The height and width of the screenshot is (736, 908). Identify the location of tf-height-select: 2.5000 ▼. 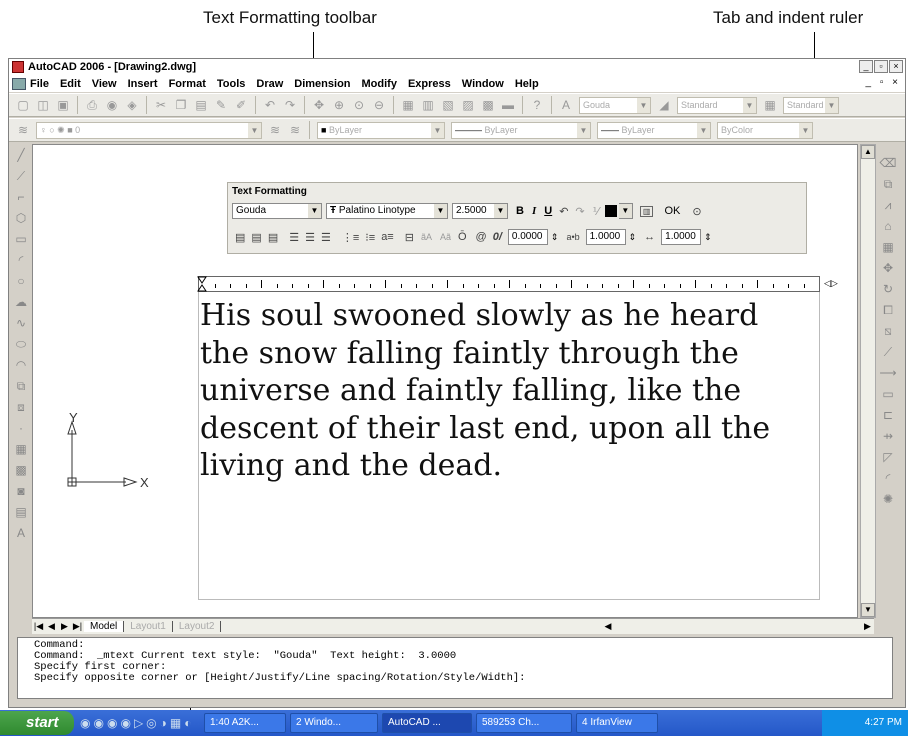
(480, 211).